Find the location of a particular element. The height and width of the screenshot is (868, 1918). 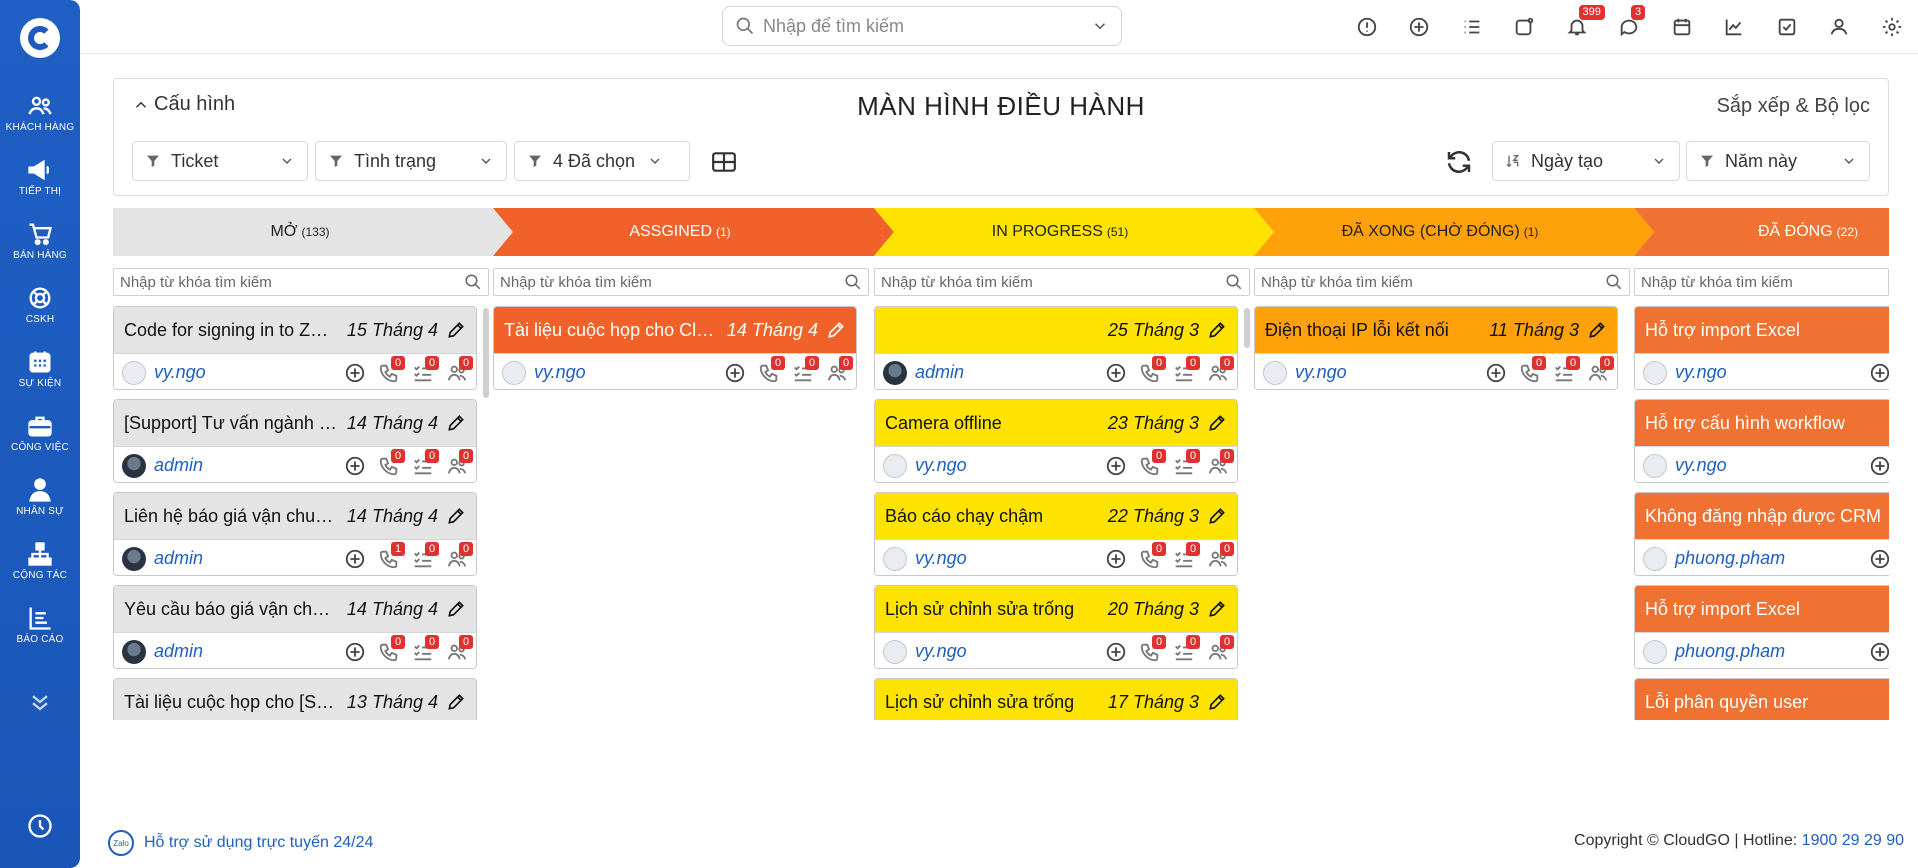

stage-header-in_progress: IN PROGRESS (51) is located at coordinates (1060, 232).